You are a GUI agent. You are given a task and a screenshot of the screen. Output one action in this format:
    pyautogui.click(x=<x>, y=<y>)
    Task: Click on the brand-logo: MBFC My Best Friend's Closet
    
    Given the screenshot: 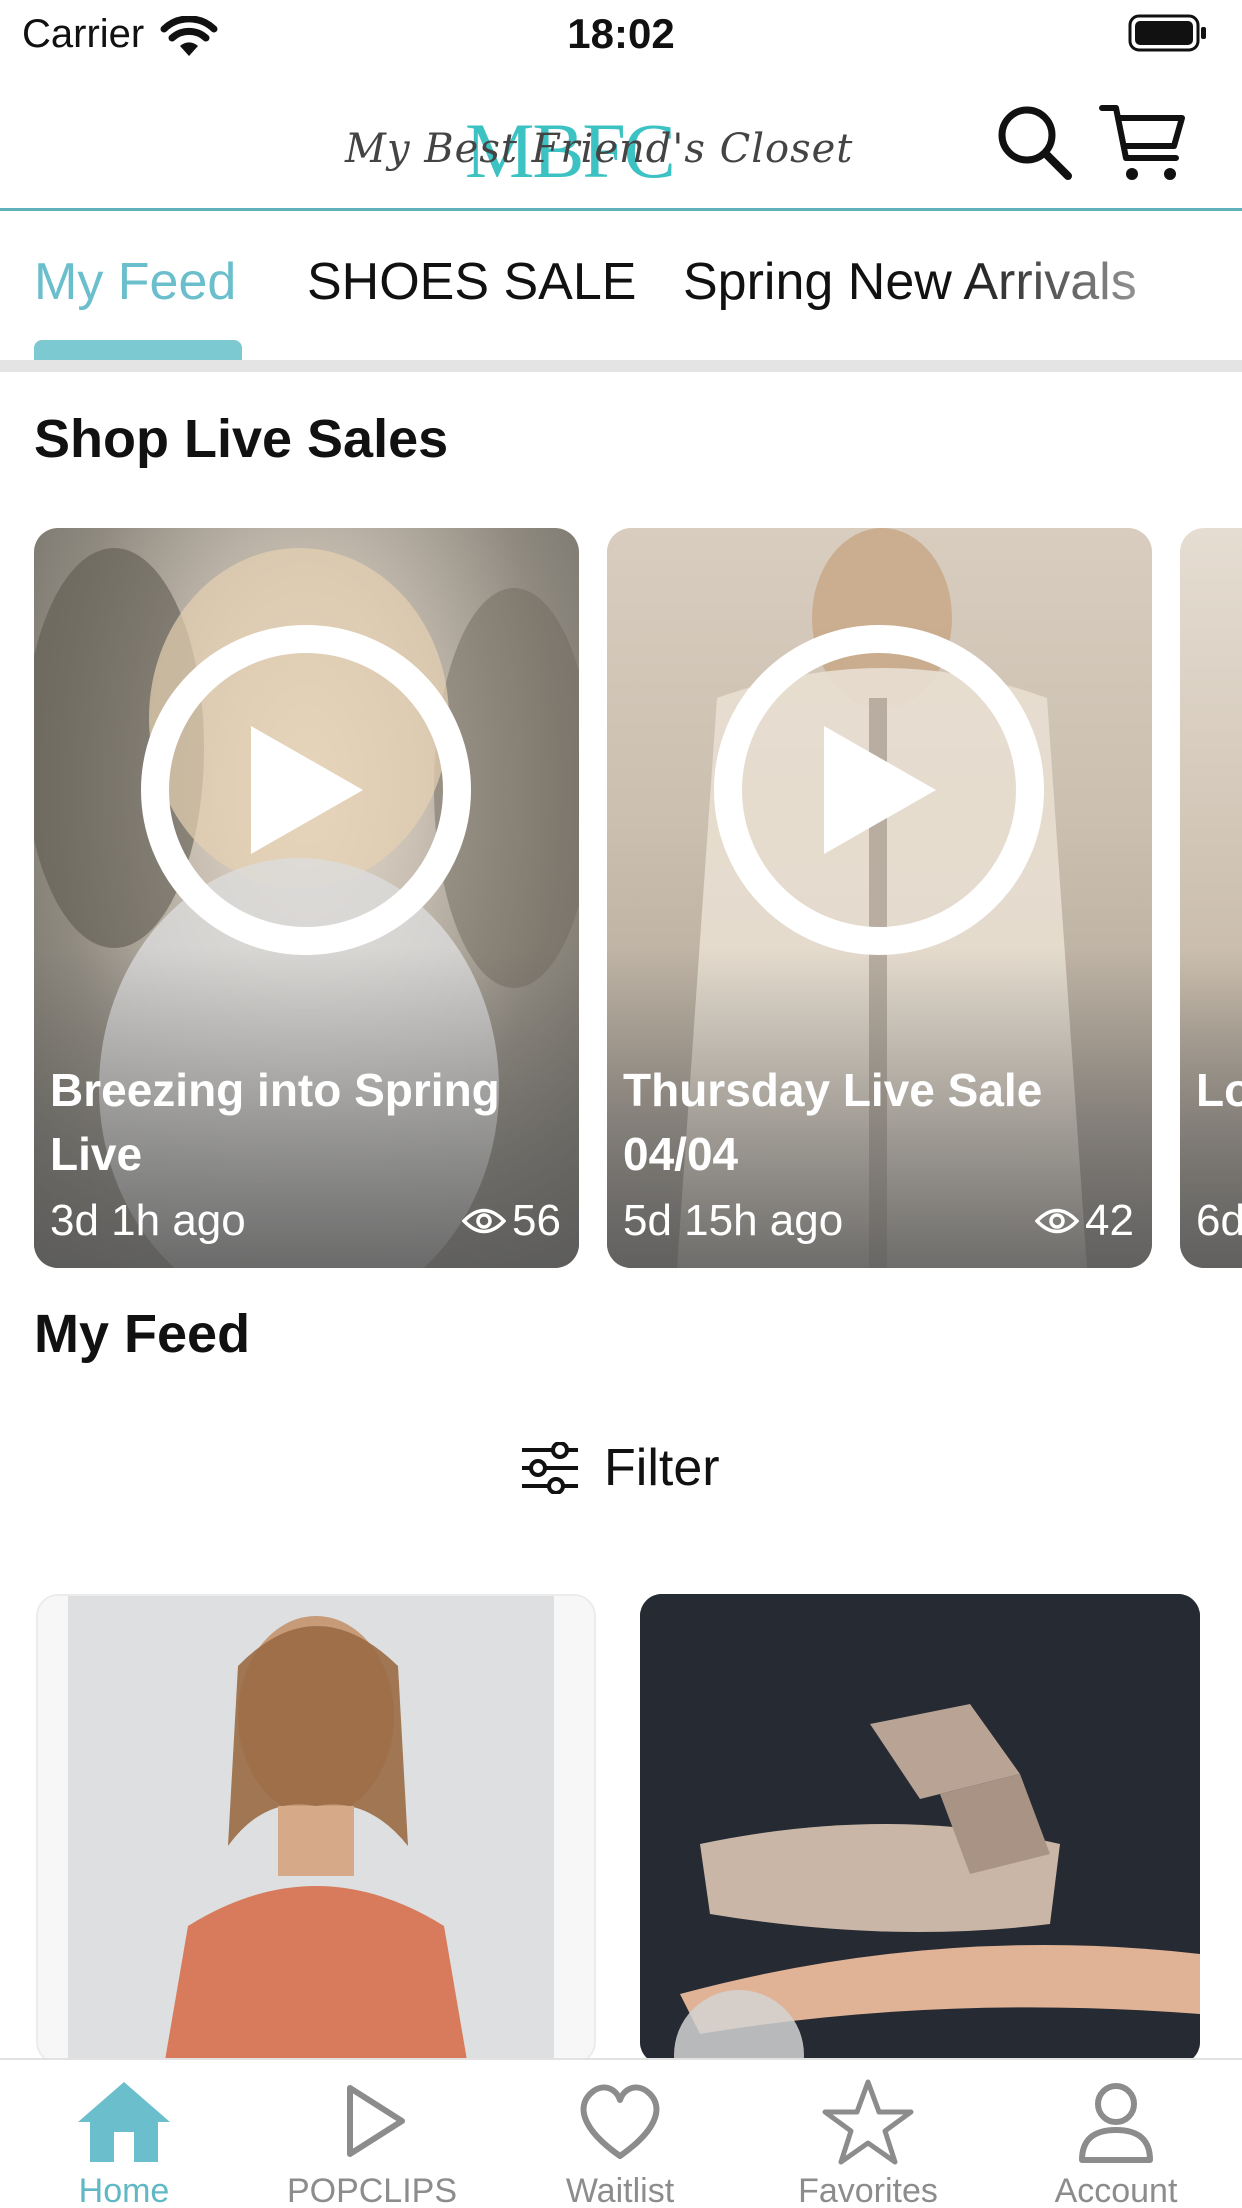 What is the action you would take?
    pyautogui.click(x=598, y=150)
    